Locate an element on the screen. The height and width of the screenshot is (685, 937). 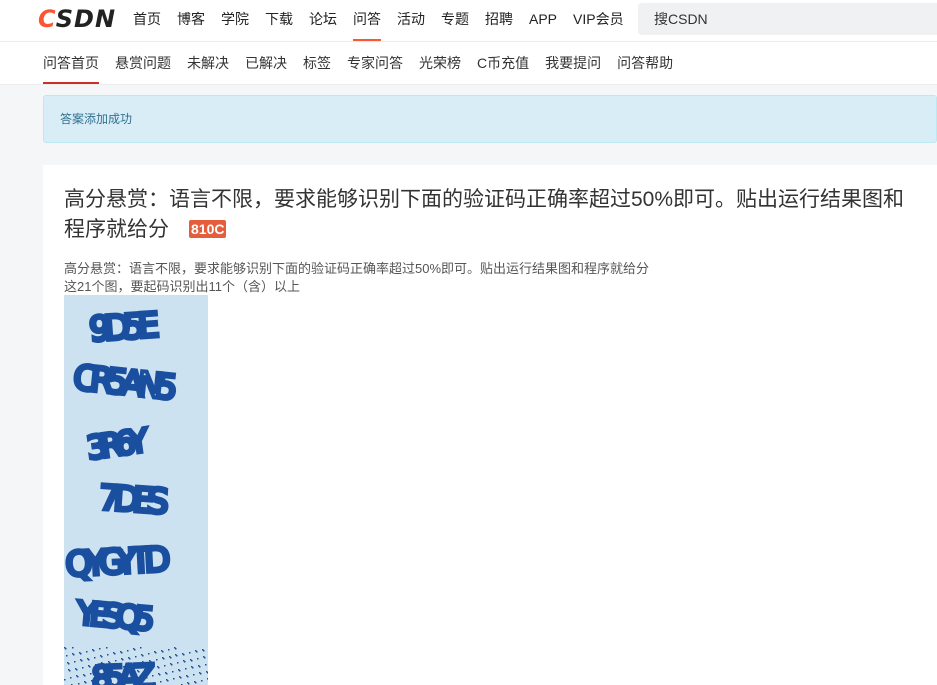
subnav-item-7: C币充值 is located at coordinates (503, 63).